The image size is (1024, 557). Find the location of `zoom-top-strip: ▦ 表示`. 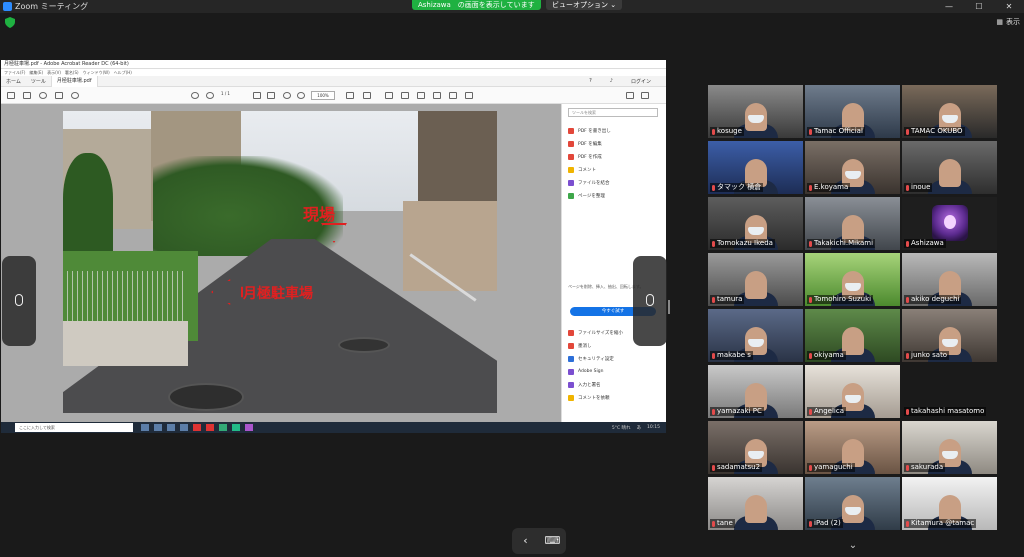

zoom-top-strip: ▦ 表示 is located at coordinates (512, 24).